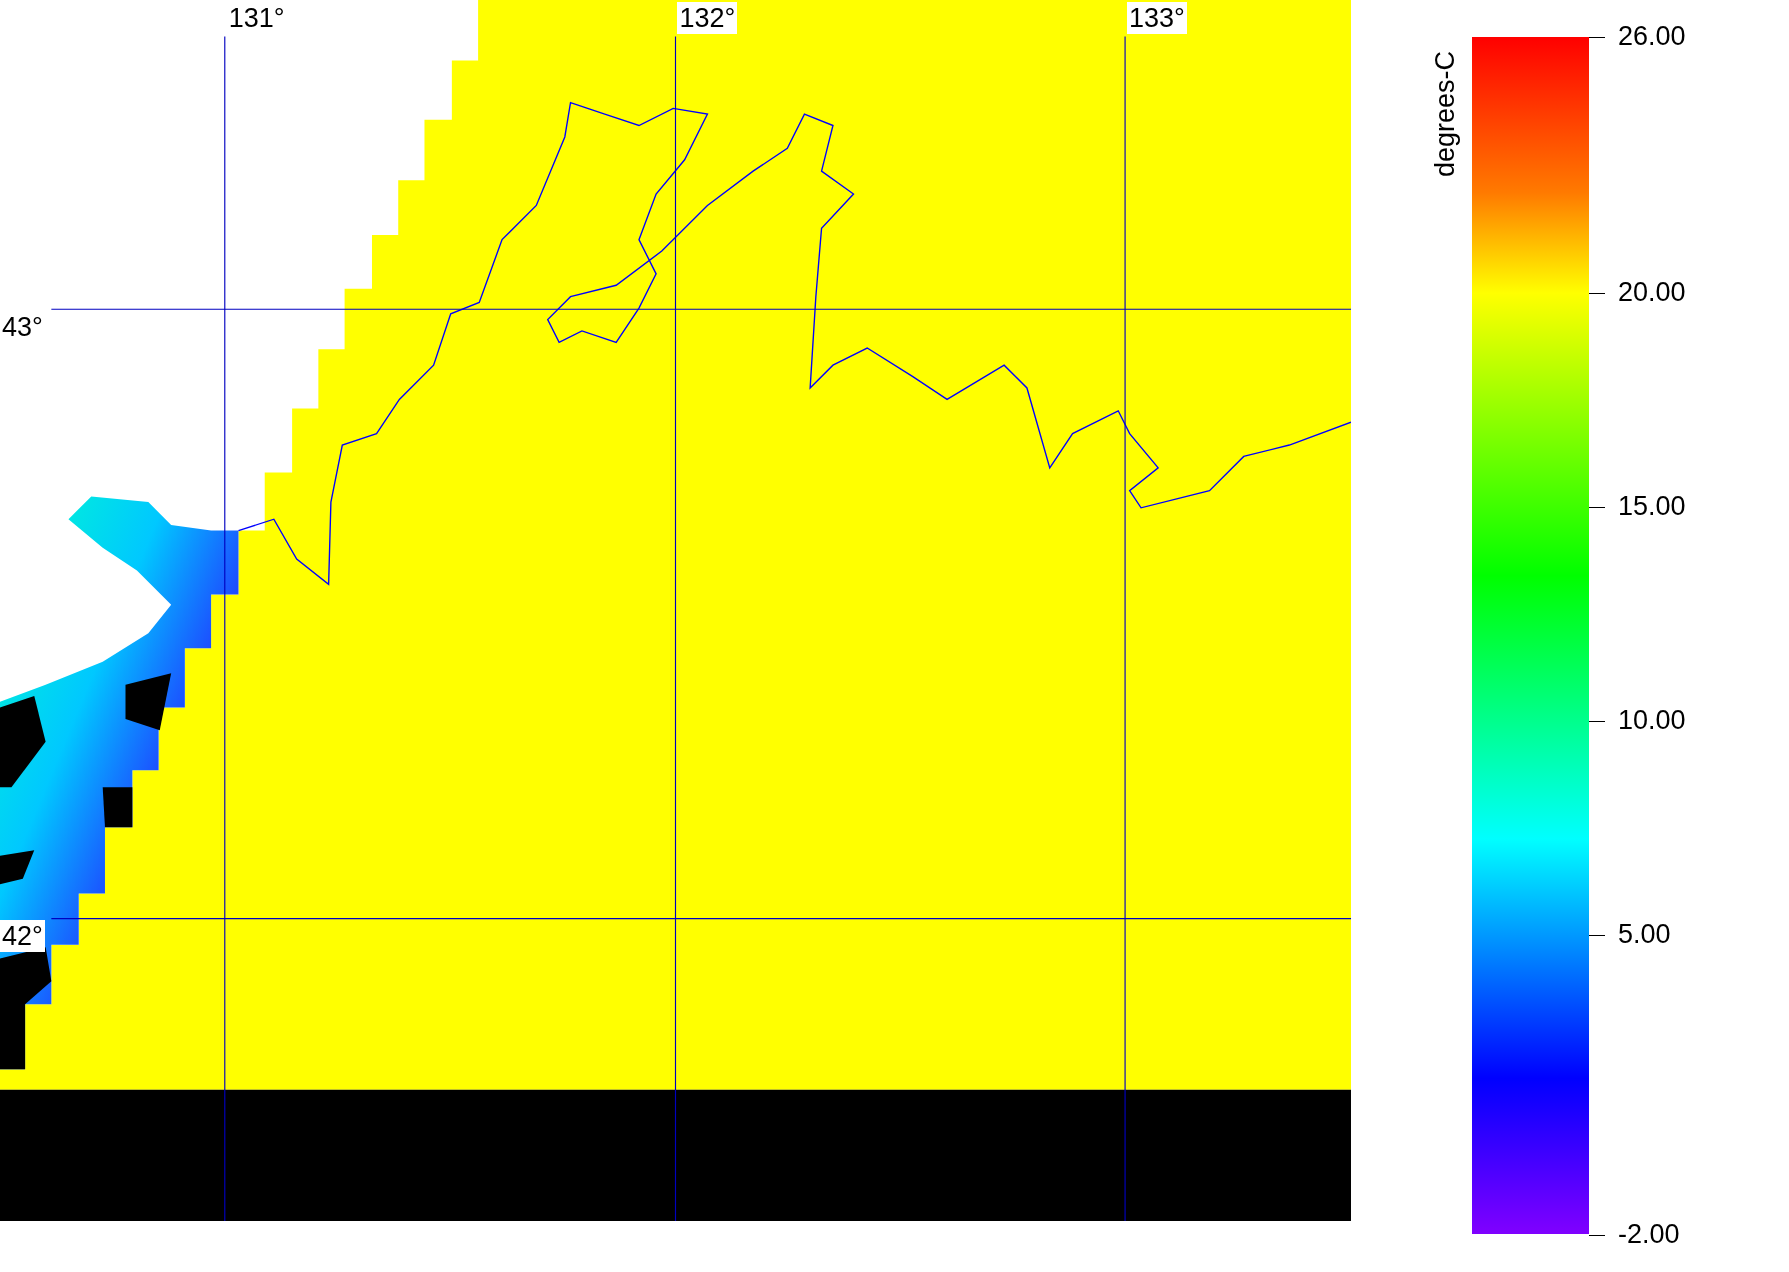  Describe the element at coordinates (1156, 18) in the screenshot. I see `longitude-label: 133°` at that location.